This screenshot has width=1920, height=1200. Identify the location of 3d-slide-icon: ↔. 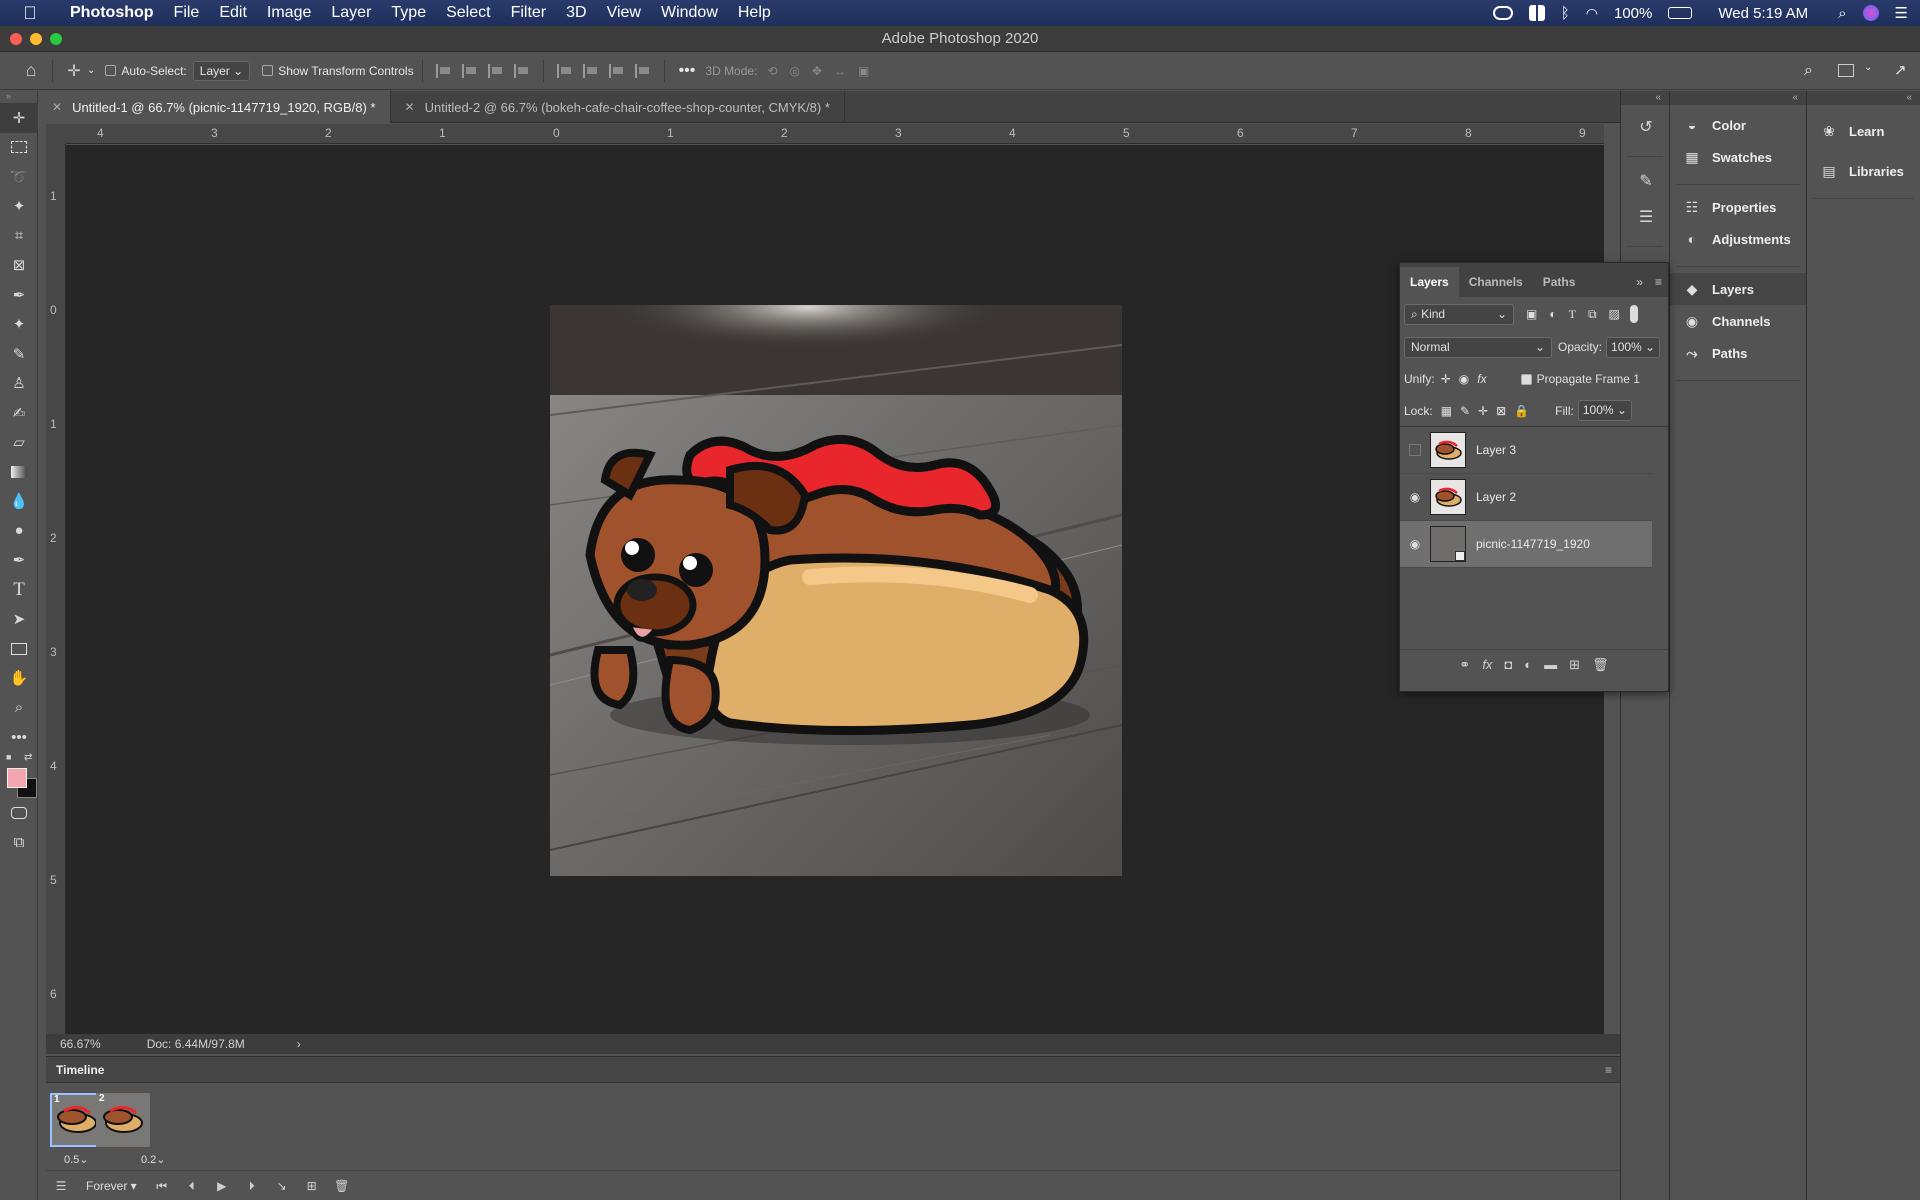
(840, 71).